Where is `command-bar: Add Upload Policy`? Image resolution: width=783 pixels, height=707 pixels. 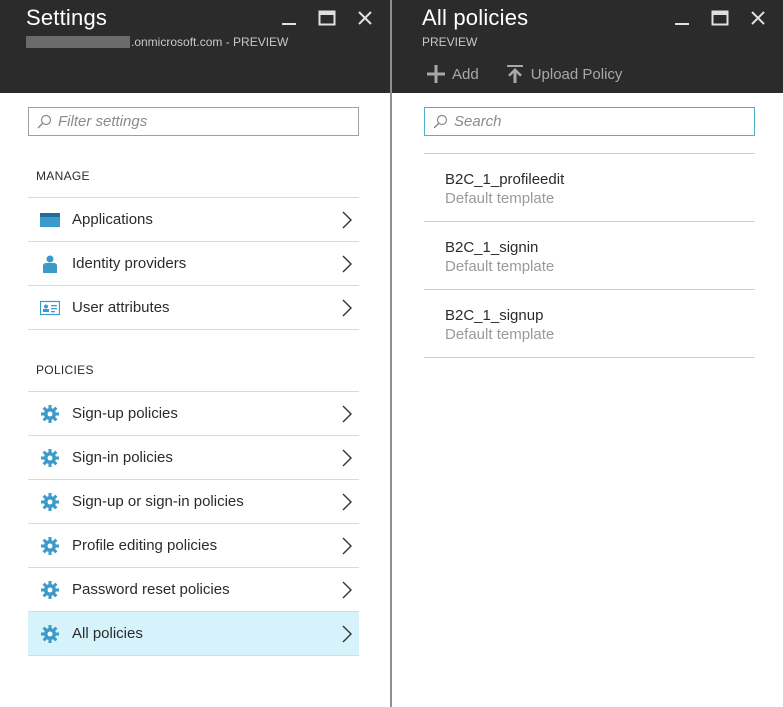 command-bar: Add Upload Policy is located at coordinates (524, 74).